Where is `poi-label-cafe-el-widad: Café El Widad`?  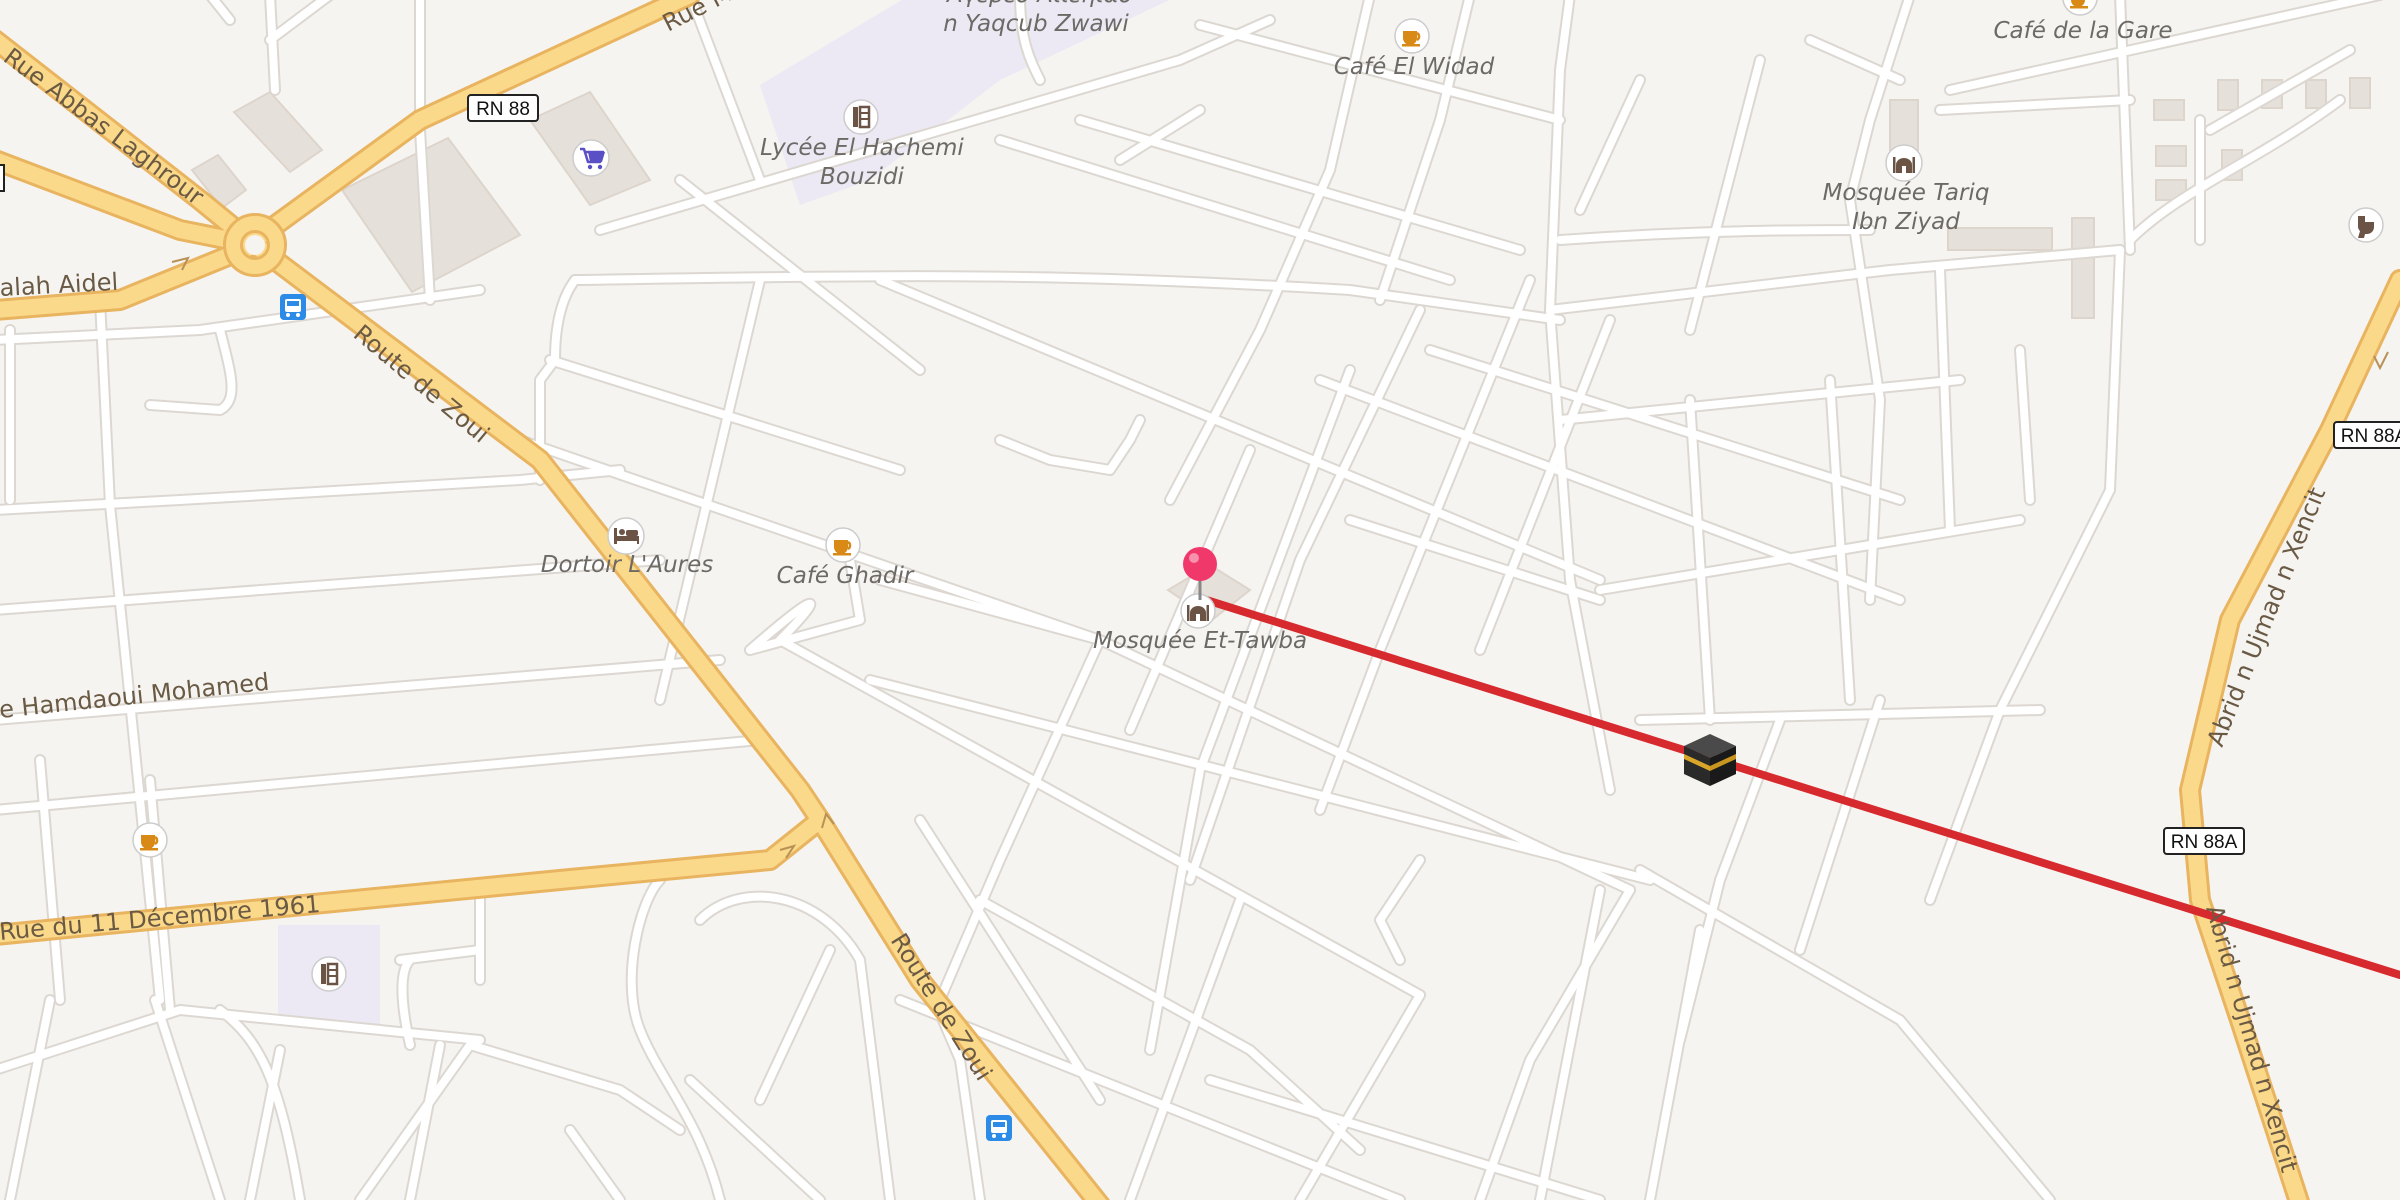 poi-label-cafe-el-widad: Café El Widad is located at coordinates (1414, 67).